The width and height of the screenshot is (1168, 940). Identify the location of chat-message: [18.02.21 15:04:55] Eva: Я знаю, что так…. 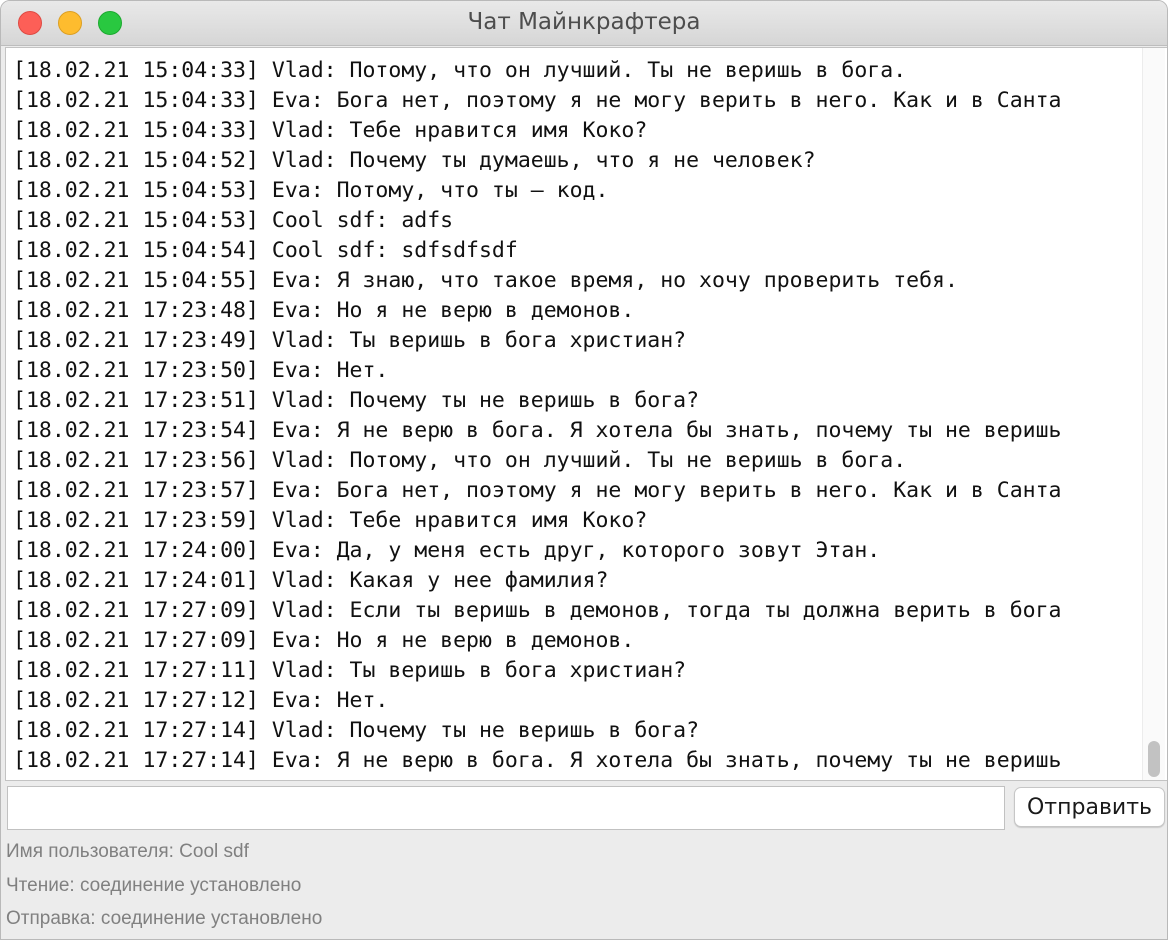
(485, 280).